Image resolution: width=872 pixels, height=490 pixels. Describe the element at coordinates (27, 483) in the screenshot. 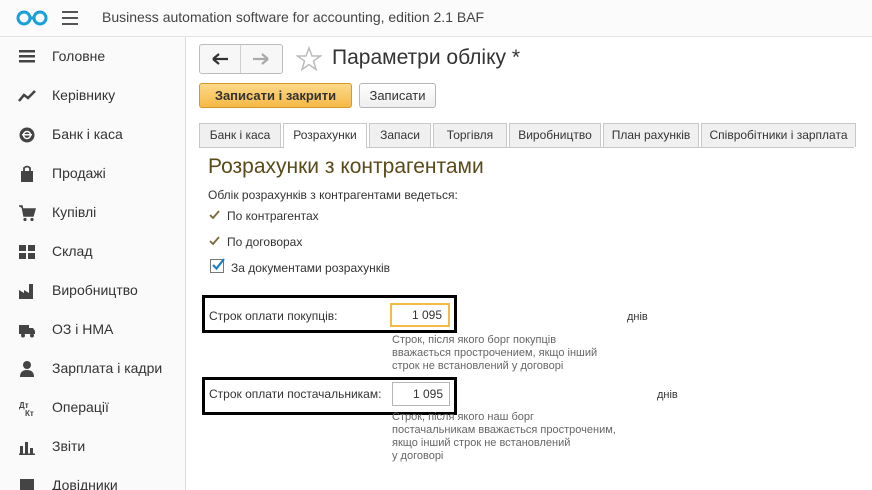

I see `book-icon` at that location.